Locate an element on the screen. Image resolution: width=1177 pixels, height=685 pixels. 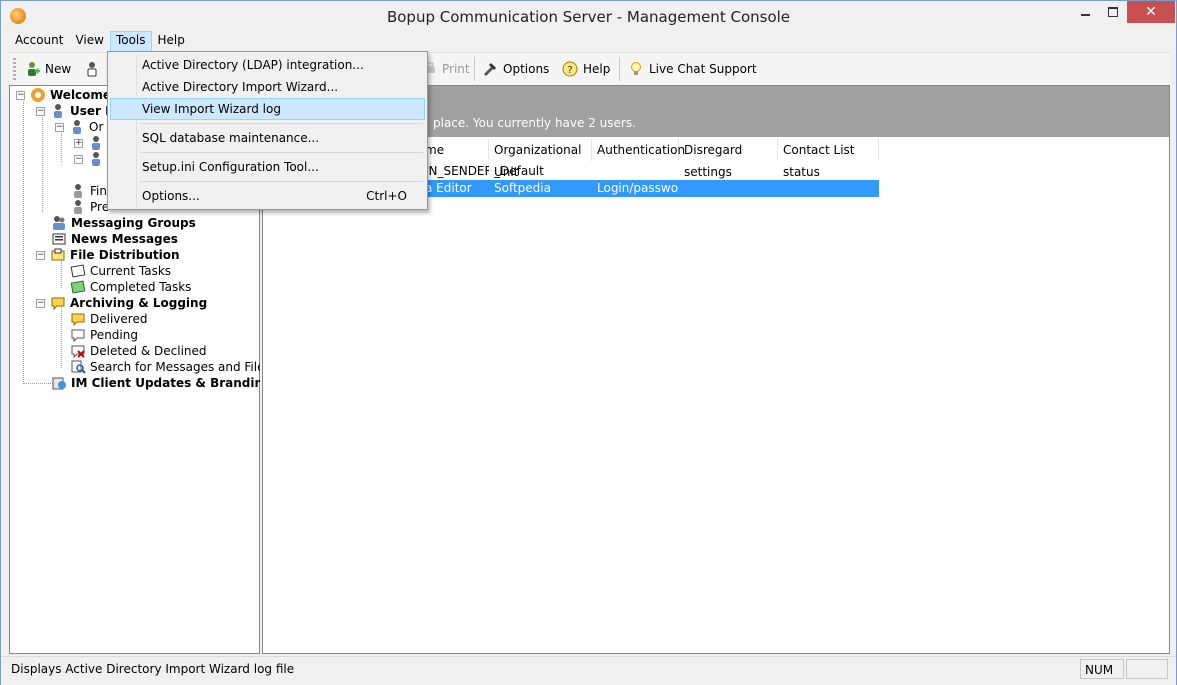
tree-item-current-tasks: Current Tasks is located at coordinates (120, 271).